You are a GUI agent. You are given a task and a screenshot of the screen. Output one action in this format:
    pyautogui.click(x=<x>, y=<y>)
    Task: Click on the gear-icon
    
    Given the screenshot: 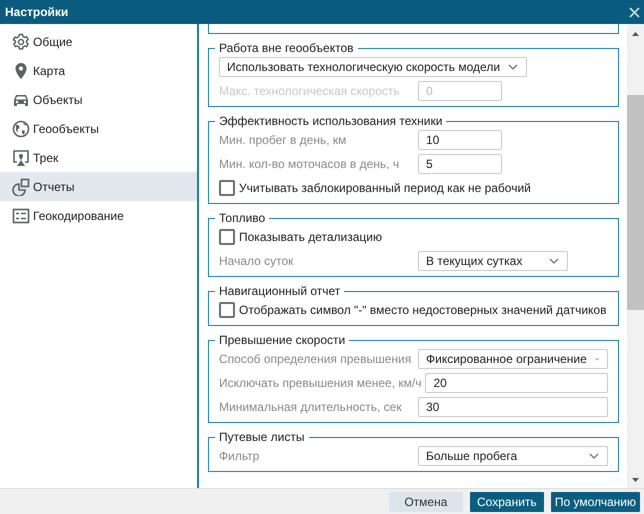 What is the action you would take?
    pyautogui.click(x=21, y=41)
    